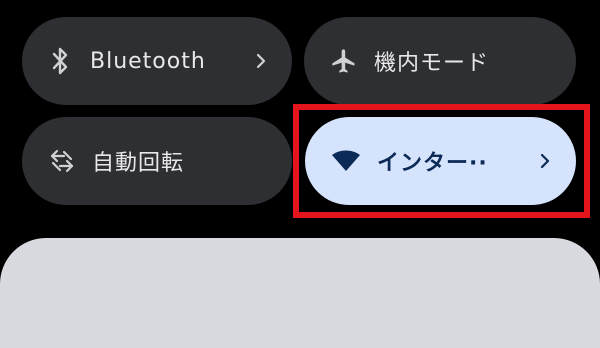  I want to click on tile-label-auto-rotate: 自動回転, so click(138, 163).